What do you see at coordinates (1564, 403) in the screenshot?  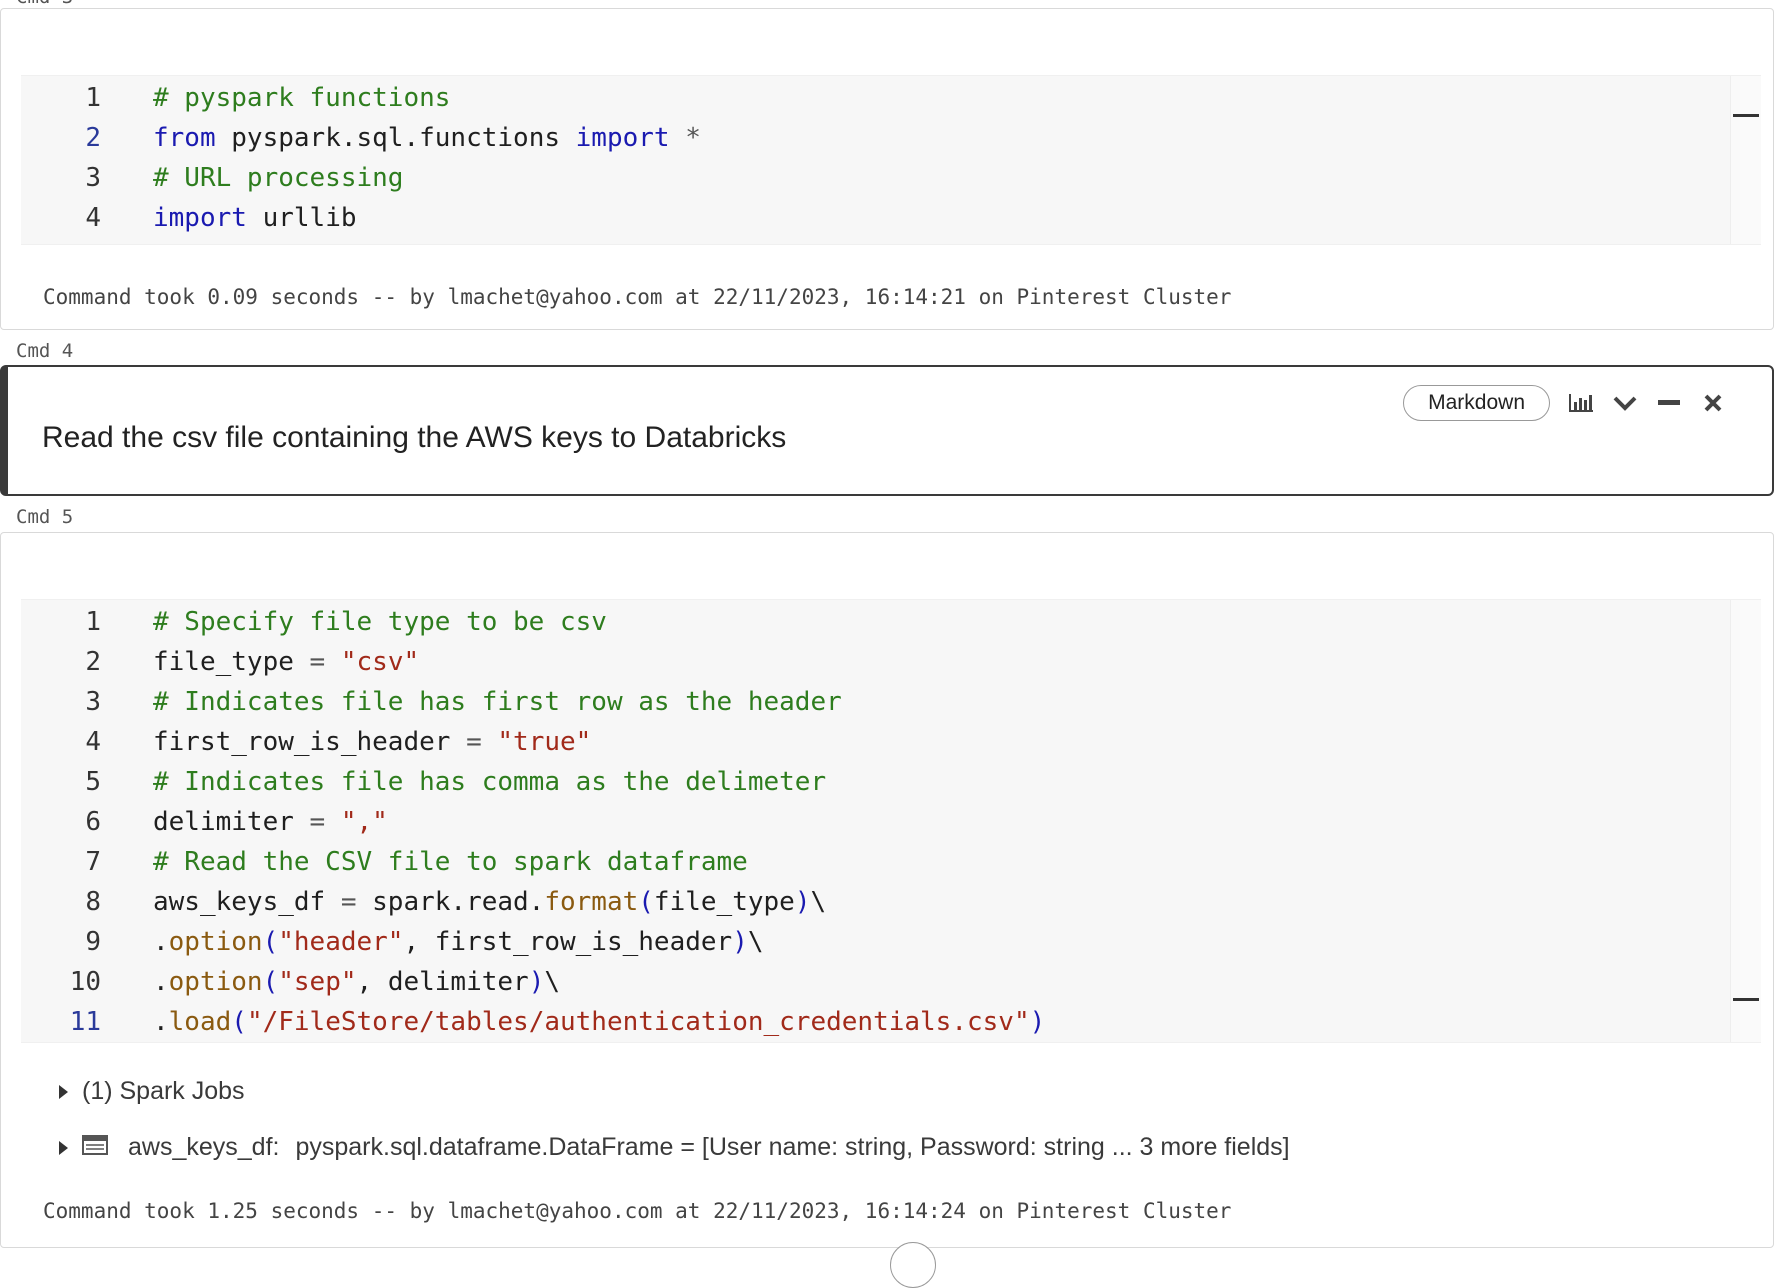 I see `cell-toolbar: Markdown` at bounding box center [1564, 403].